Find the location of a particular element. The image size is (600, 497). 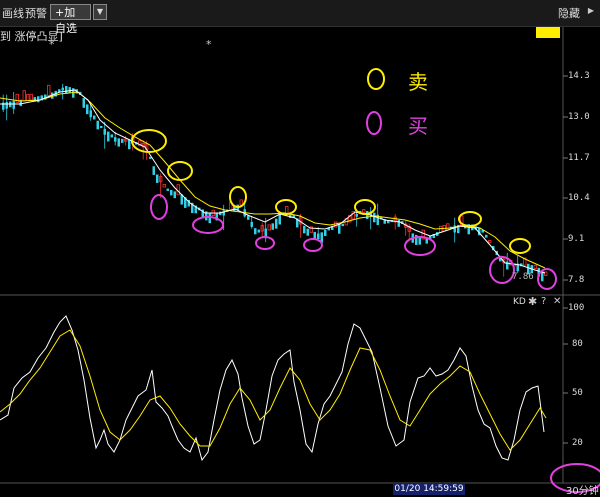

price-axis-label: 9.1 is located at coordinates (576, 239).